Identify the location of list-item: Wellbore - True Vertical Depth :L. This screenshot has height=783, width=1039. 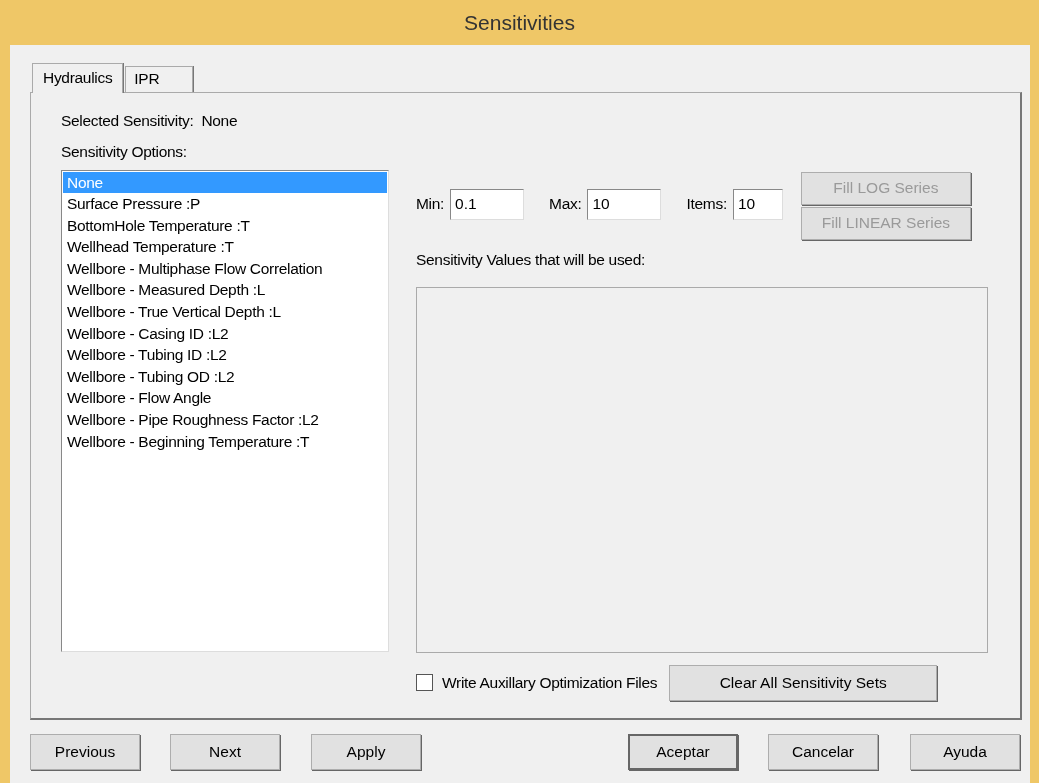
(225, 312).